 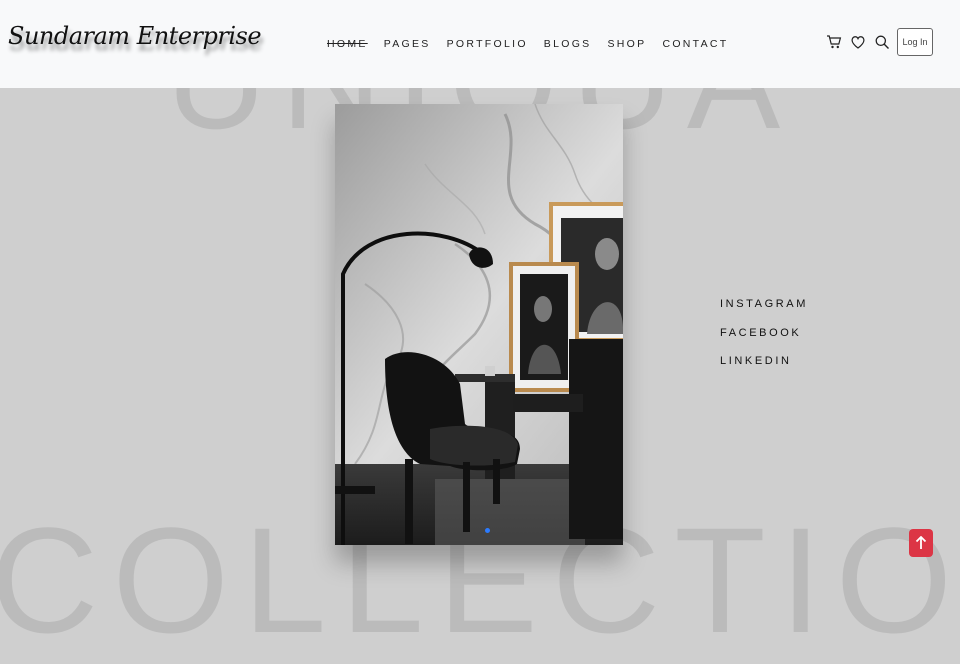 I want to click on header-icons, so click(x=862, y=42).